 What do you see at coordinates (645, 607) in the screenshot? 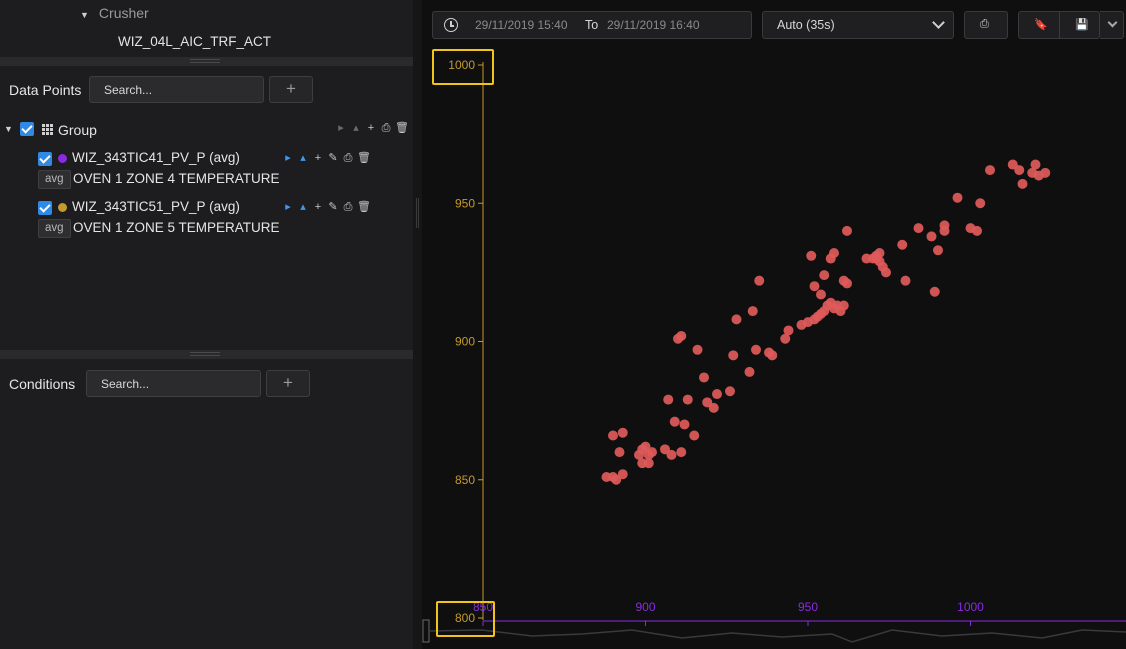
I see `x-tick-label: 900` at bounding box center [645, 607].